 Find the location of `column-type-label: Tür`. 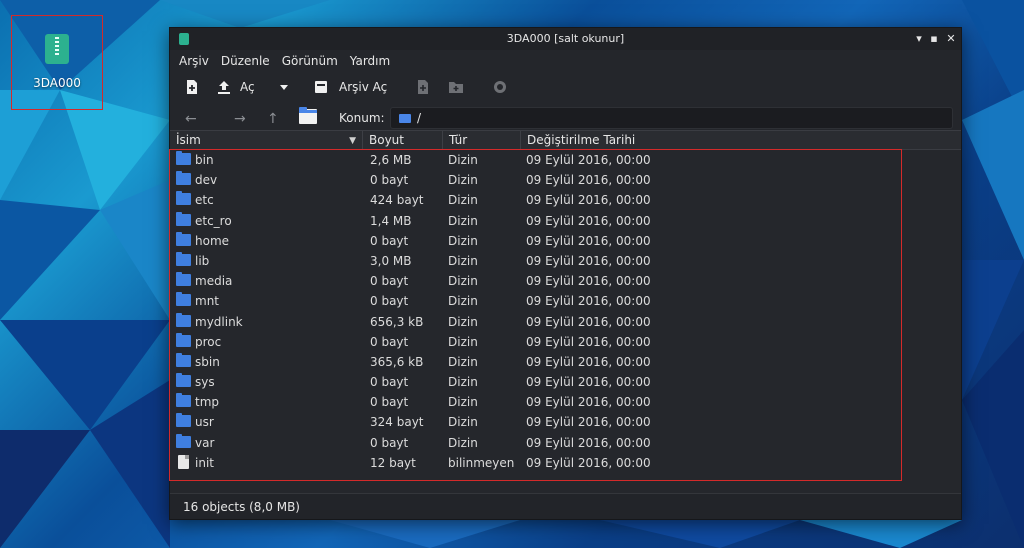

column-type-label: Tür is located at coordinates (458, 140).